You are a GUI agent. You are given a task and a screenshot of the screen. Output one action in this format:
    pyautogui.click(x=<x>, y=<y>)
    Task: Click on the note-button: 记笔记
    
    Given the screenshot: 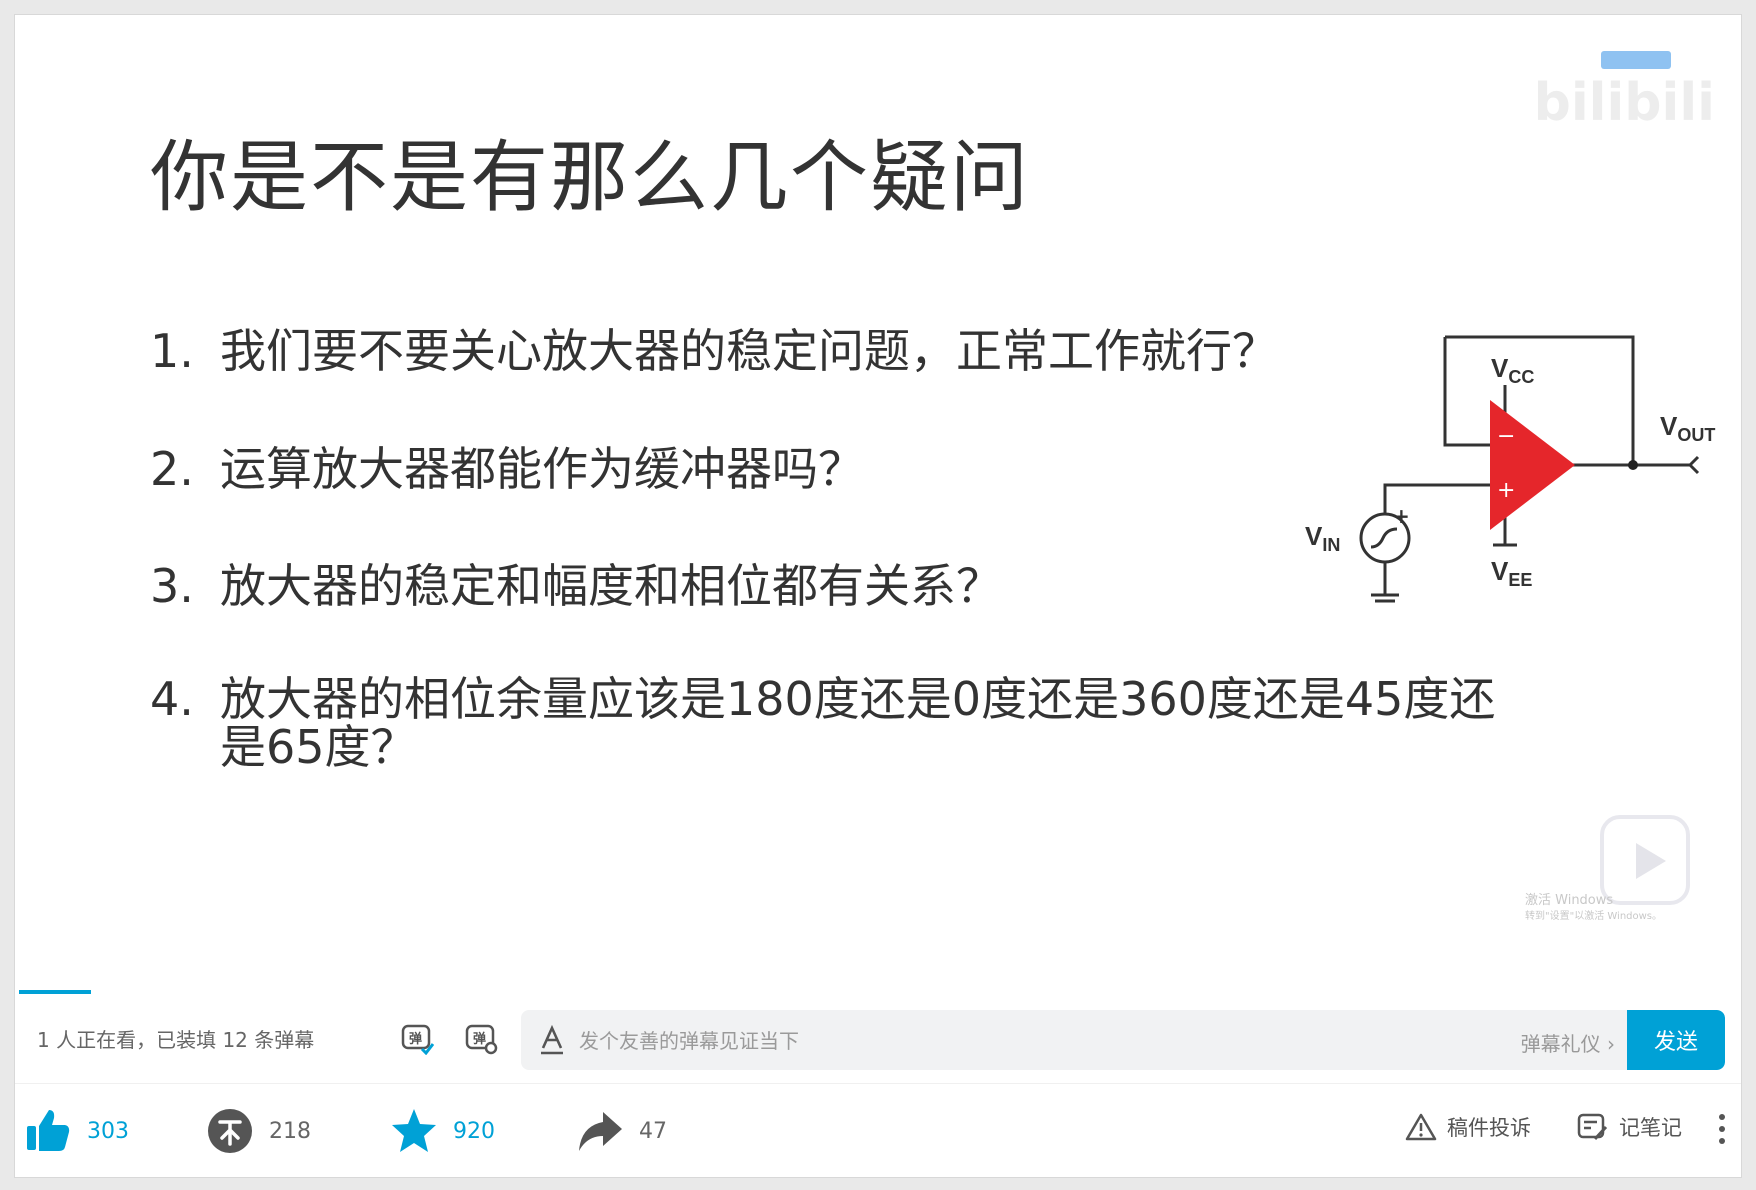 What is the action you would take?
    pyautogui.click(x=1629, y=1127)
    